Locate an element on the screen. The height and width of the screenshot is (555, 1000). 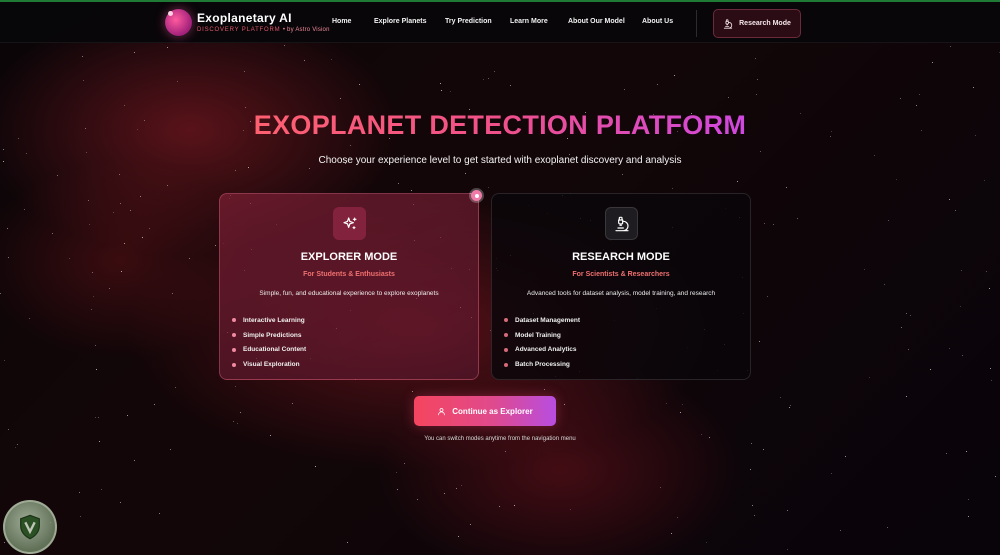
feature-label: Interactive Learning is located at coordinates (274, 320).